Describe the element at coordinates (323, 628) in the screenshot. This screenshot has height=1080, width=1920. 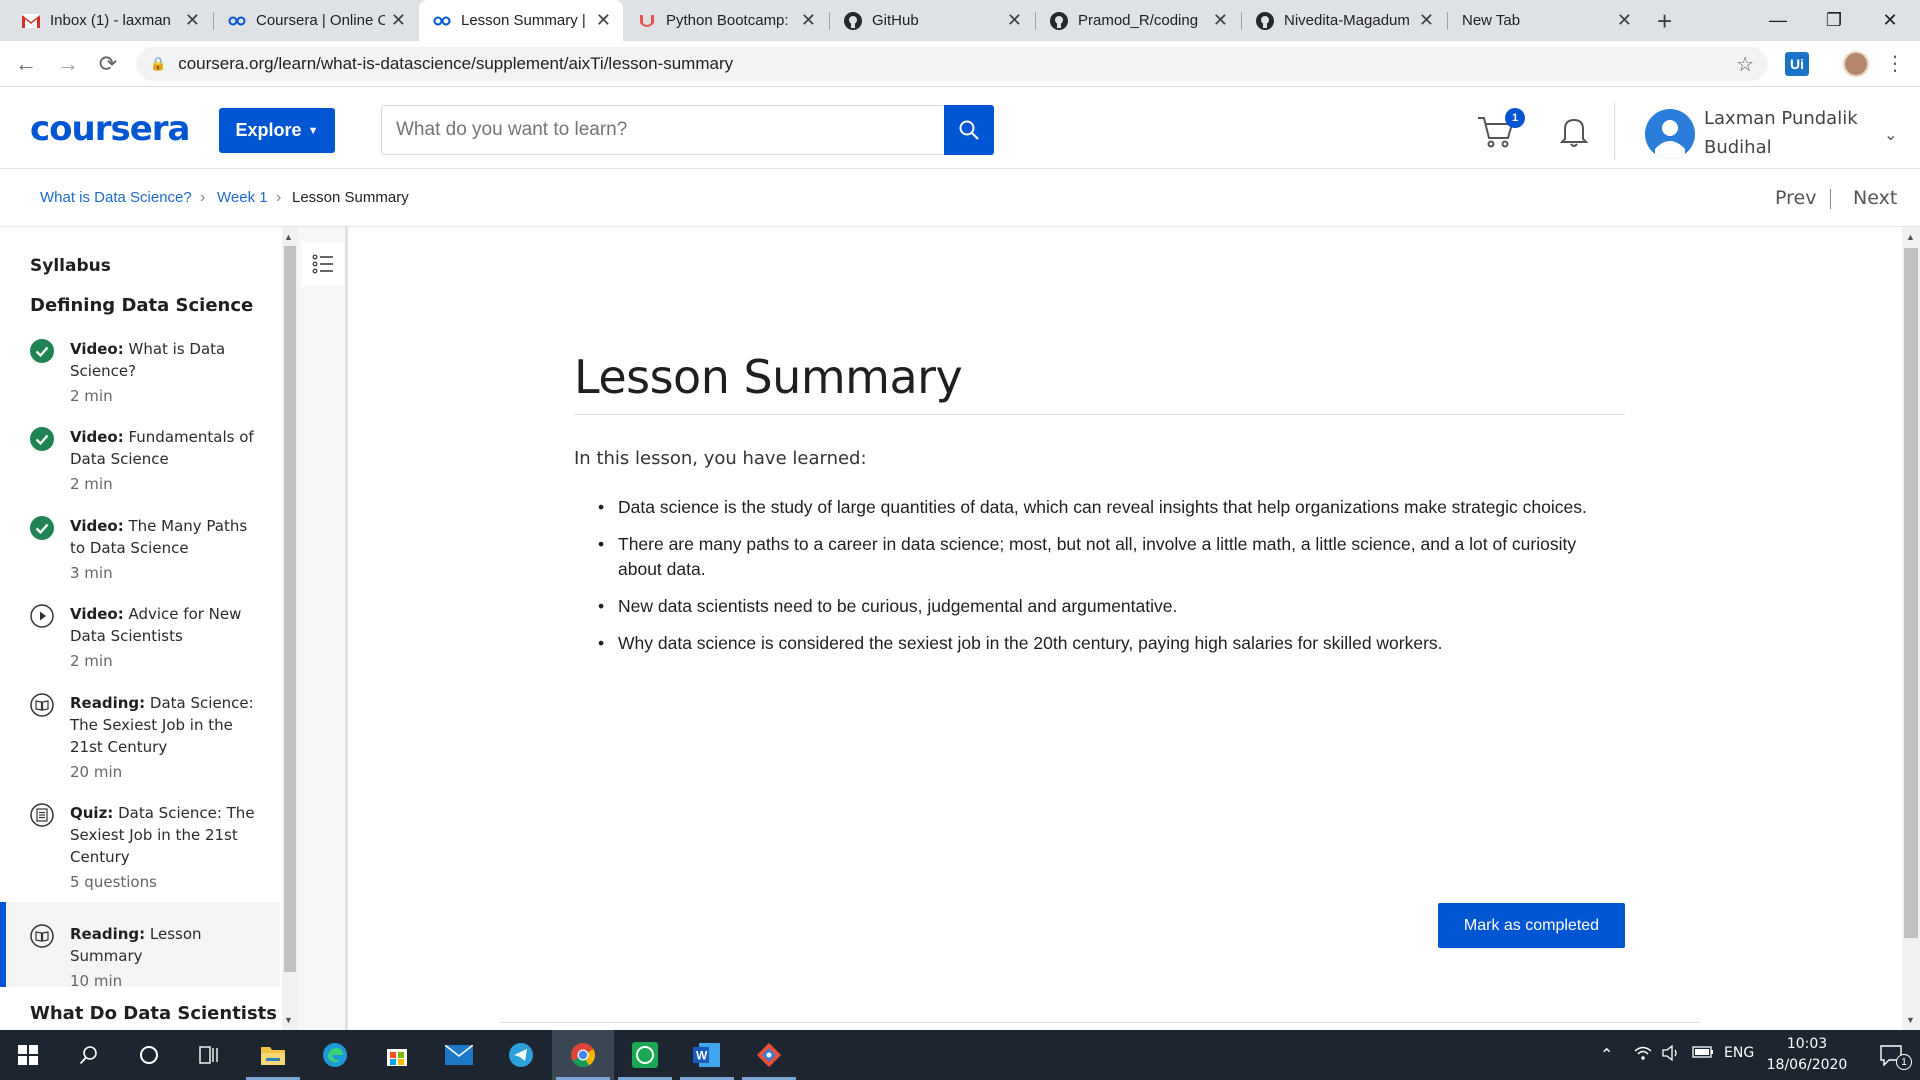
I see `toc-rail` at that location.